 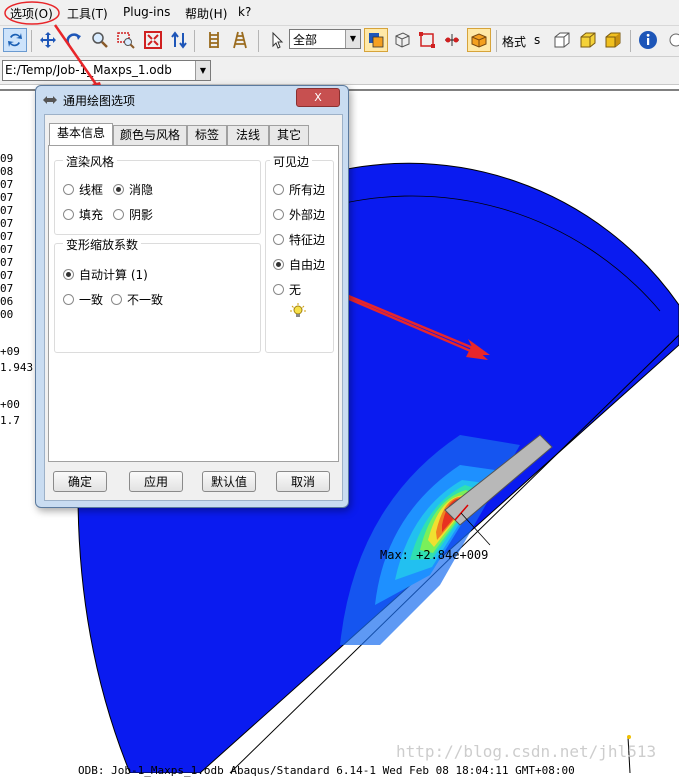 I want to click on odb-path-combo: E:/Temp/Job-1_Maxps_1.odb ▼, so click(x=106, y=70).